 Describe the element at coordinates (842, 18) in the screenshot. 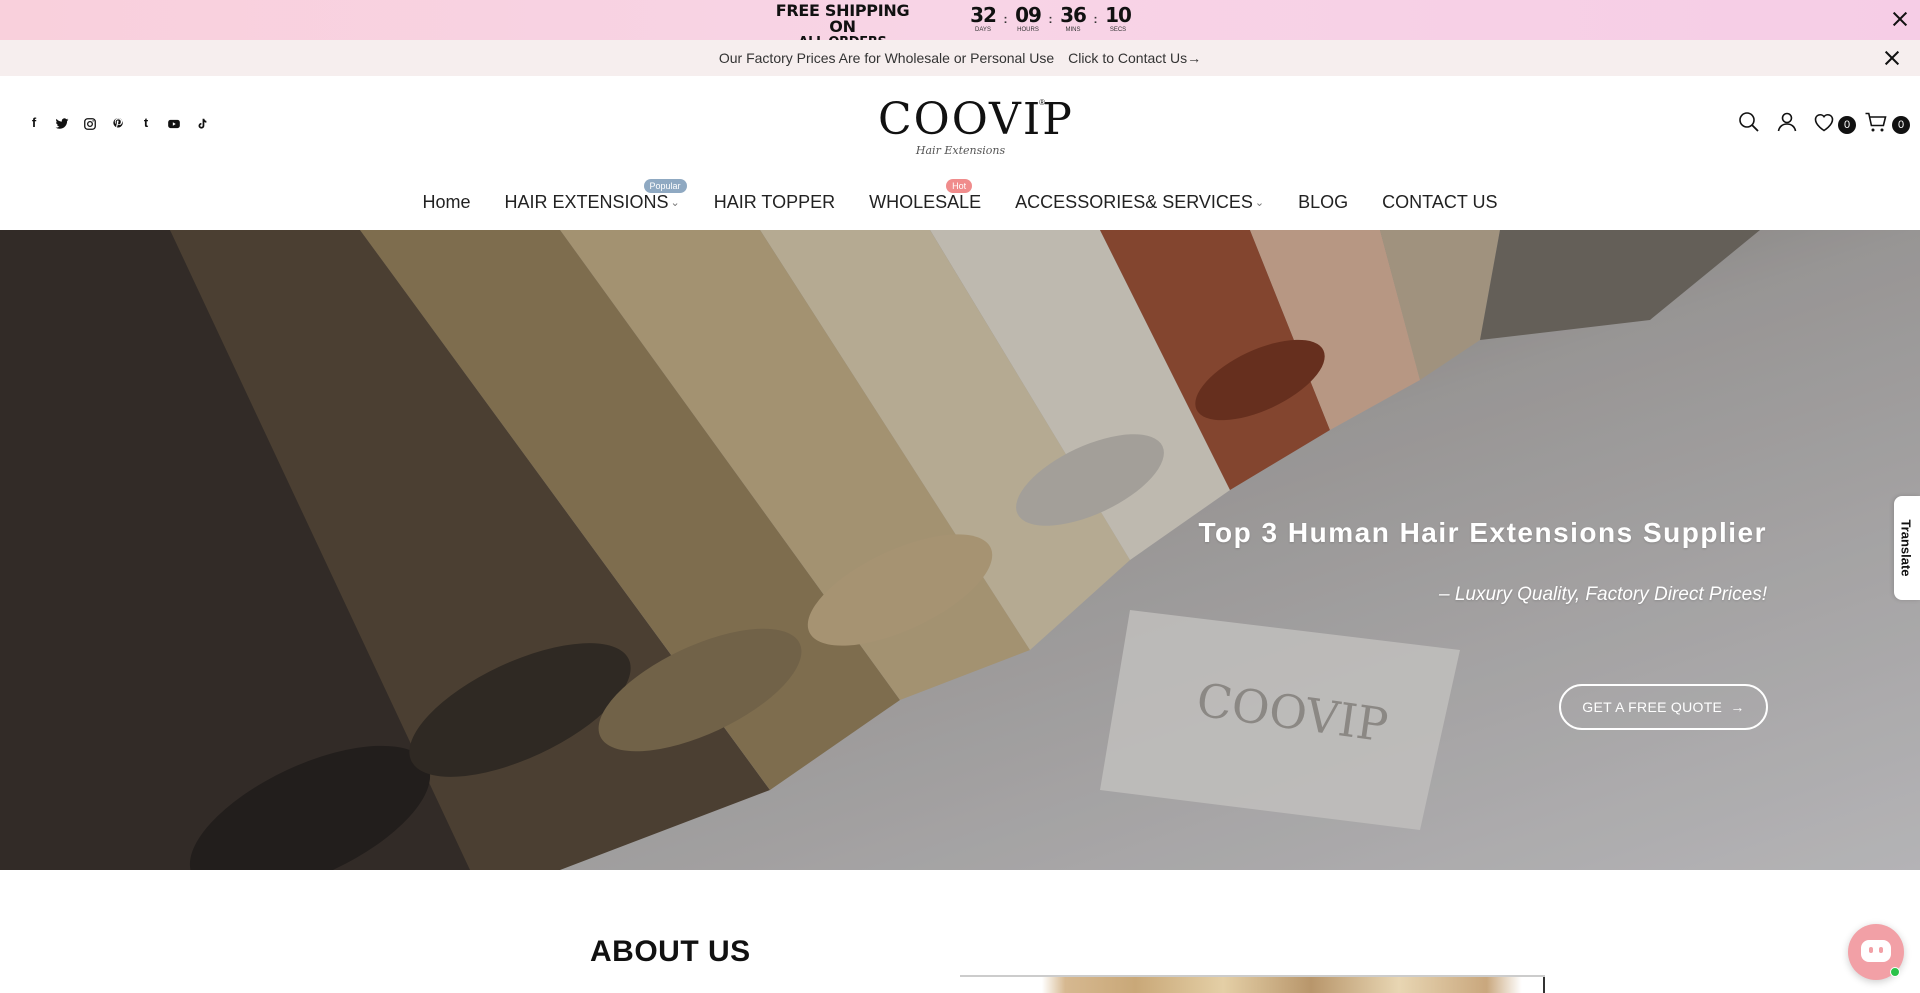

I see `promo-line-1: FREE SHIPPING ON` at that location.